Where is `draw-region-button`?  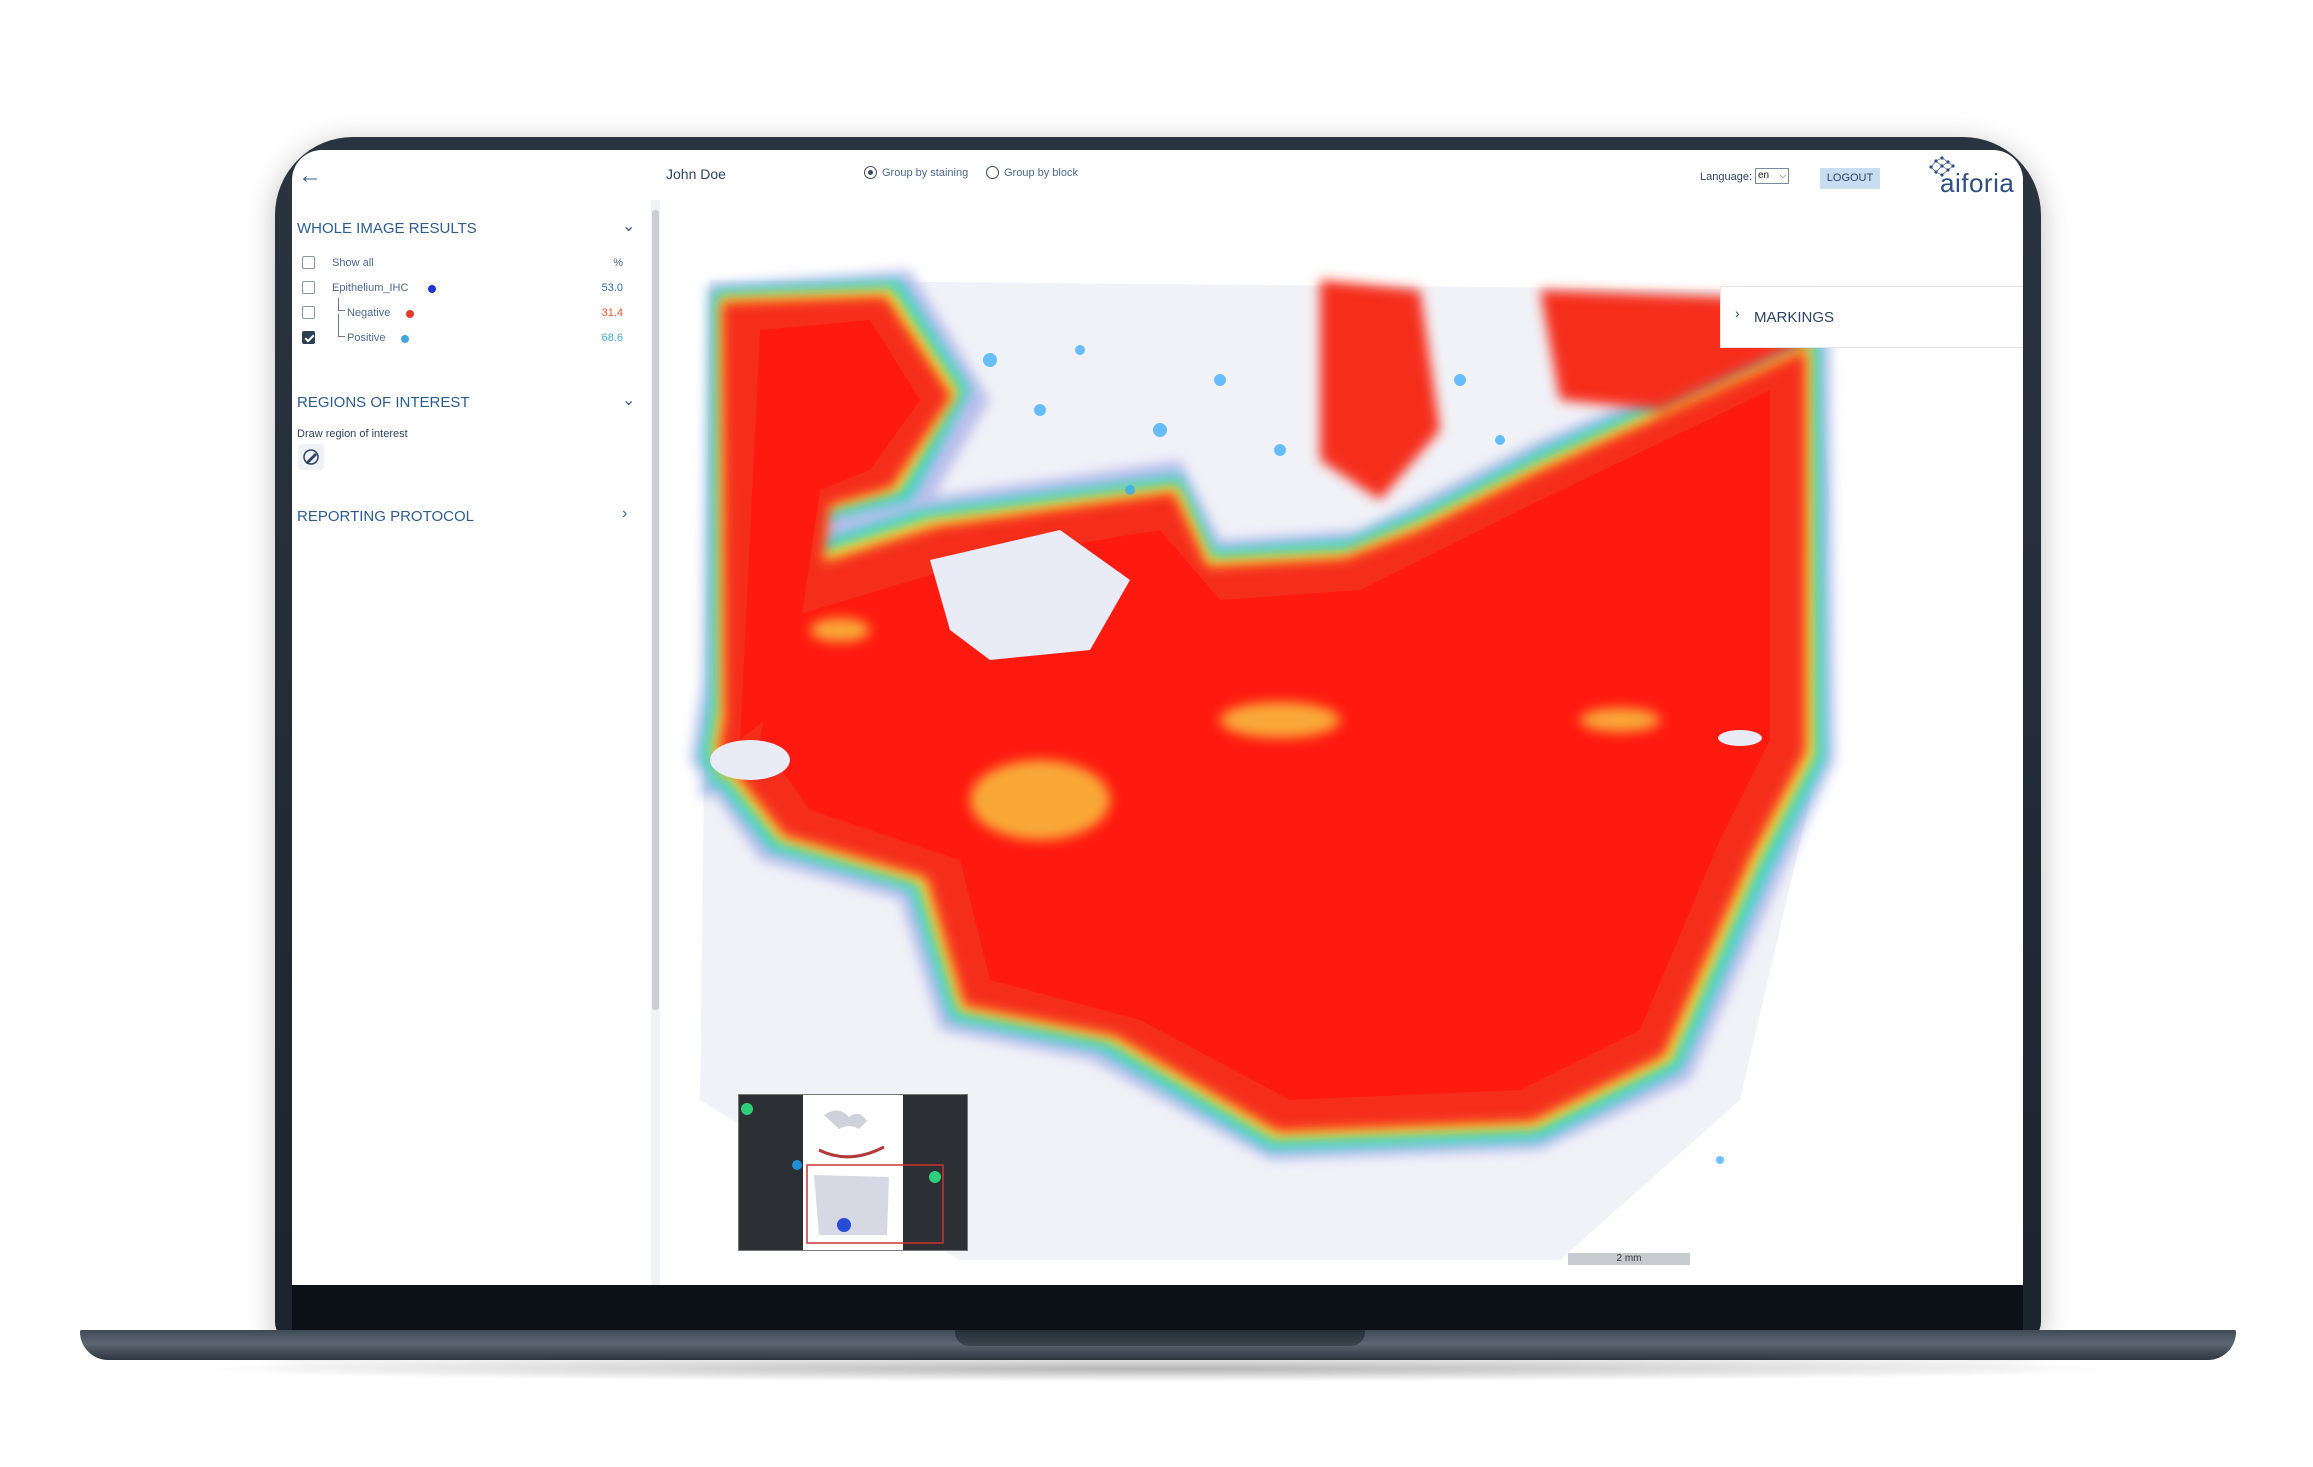 draw-region-button is located at coordinates (311, 457).